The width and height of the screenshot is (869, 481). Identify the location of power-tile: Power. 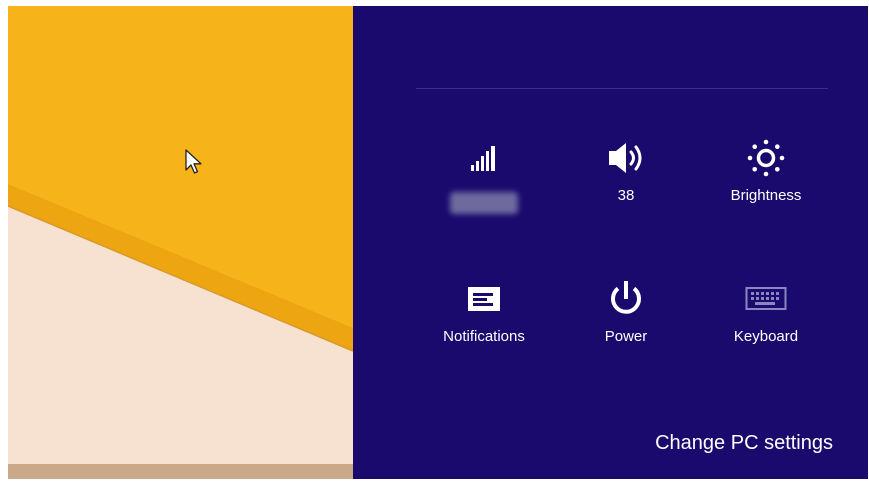
(626, 311).